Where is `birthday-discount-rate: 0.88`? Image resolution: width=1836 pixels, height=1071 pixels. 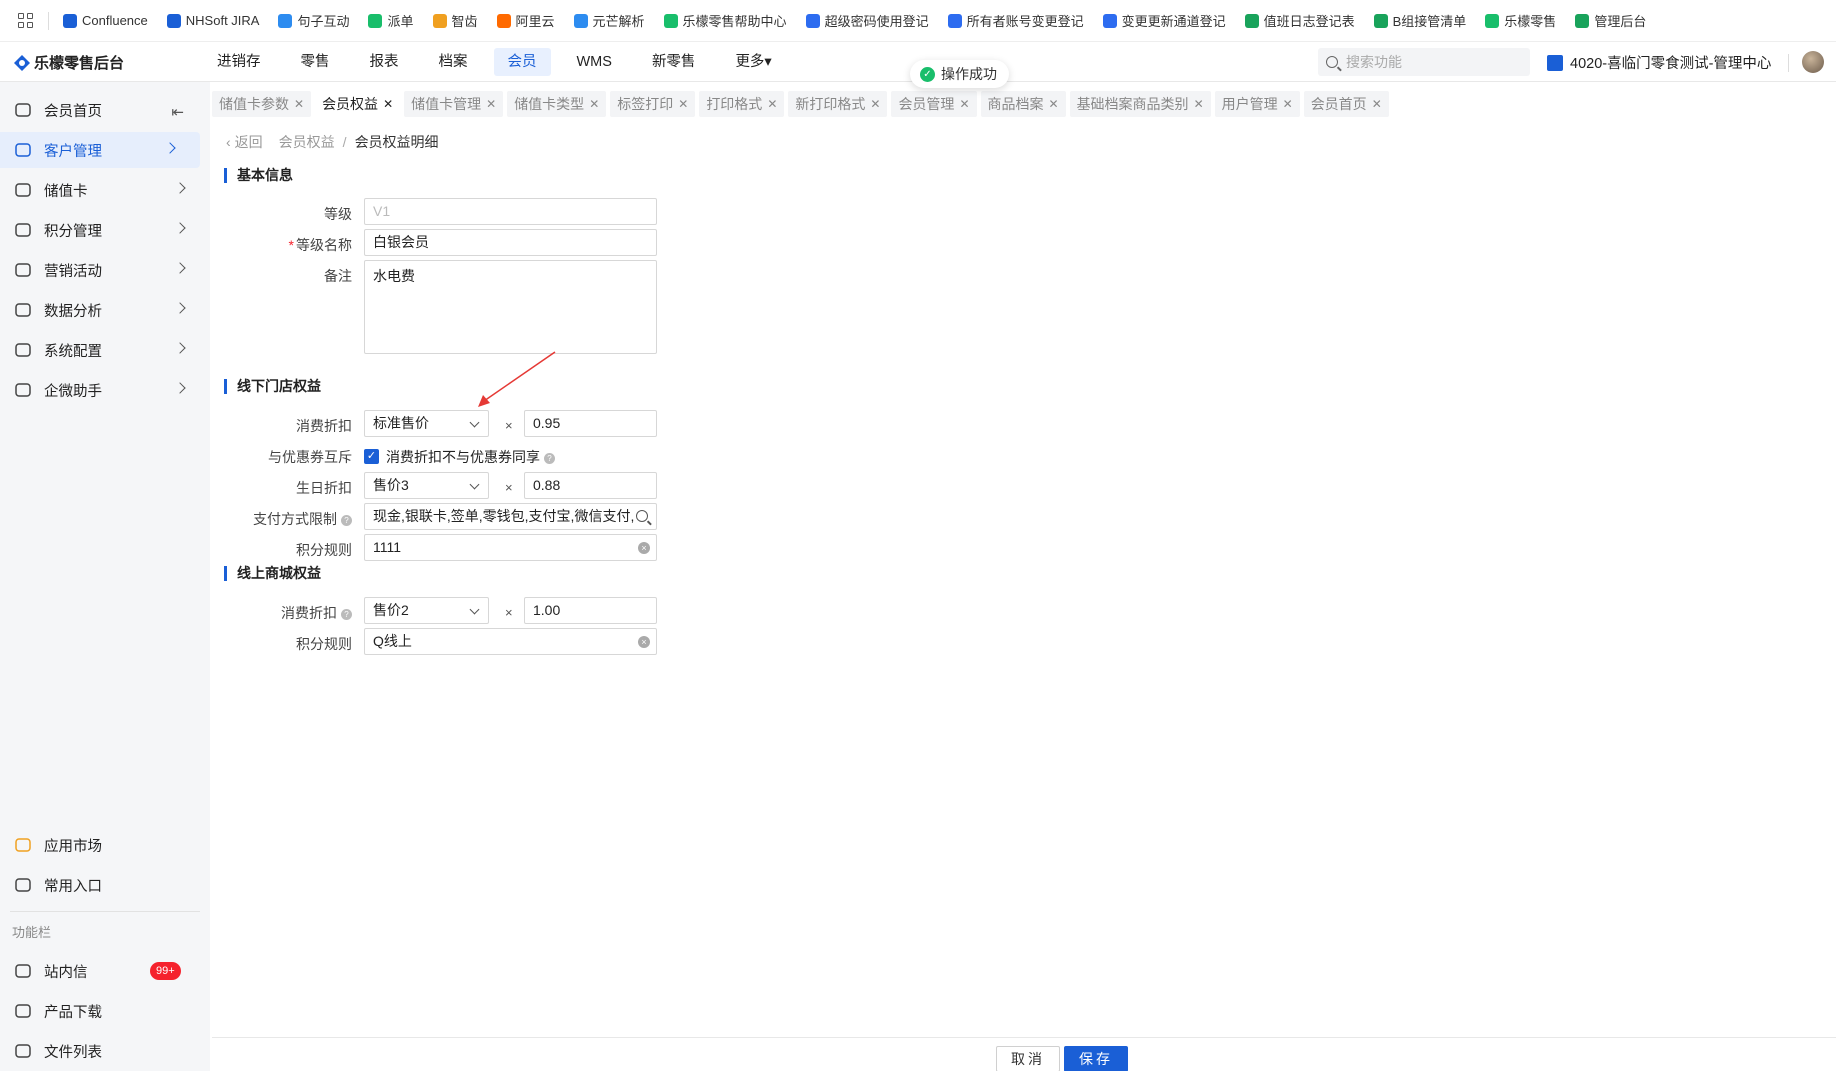 birthday-discount-rate: 0.88 is located at coordinates (590, 485).